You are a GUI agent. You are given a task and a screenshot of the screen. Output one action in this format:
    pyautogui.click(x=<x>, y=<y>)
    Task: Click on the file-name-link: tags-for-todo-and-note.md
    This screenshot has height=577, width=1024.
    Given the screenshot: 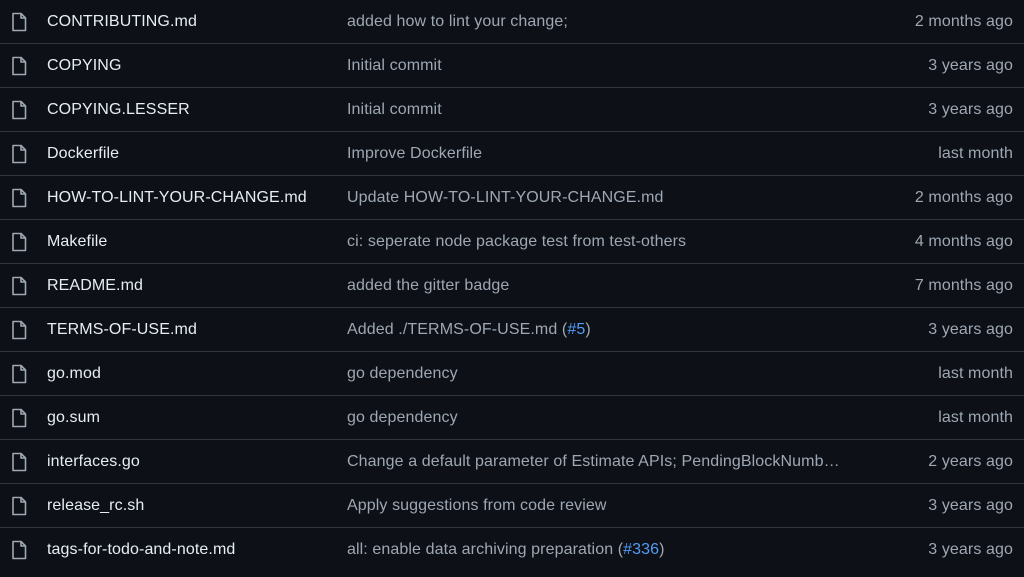 What is the action you would take?
    pyautogui.click(x=141, y=549)
    